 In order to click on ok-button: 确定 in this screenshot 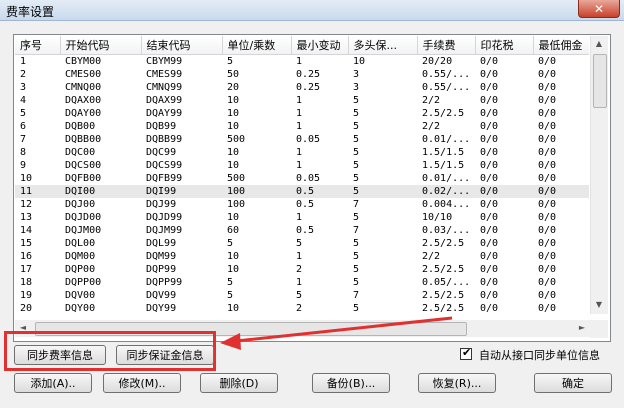, I will do `click(573, 383)`.